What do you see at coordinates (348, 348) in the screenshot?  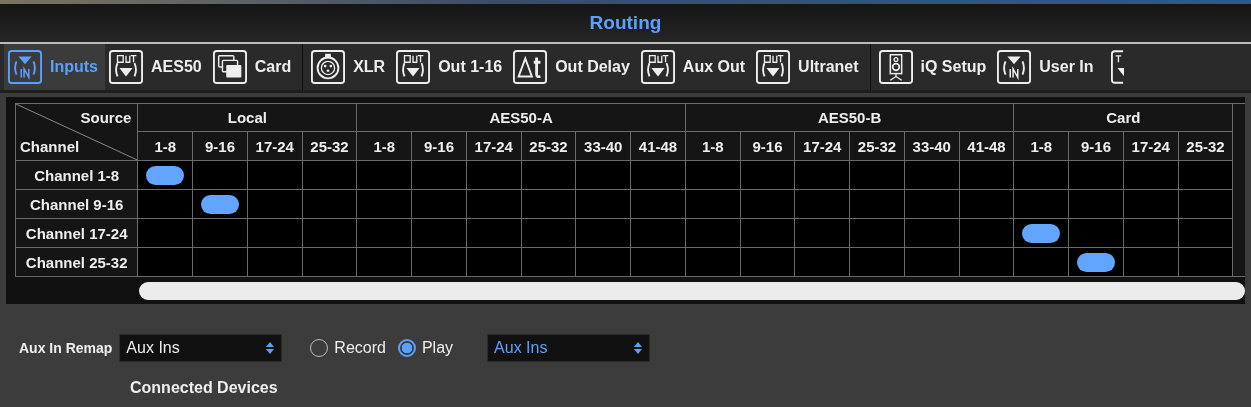 I see `radio-option: Record` at bounding box center [348, 348].